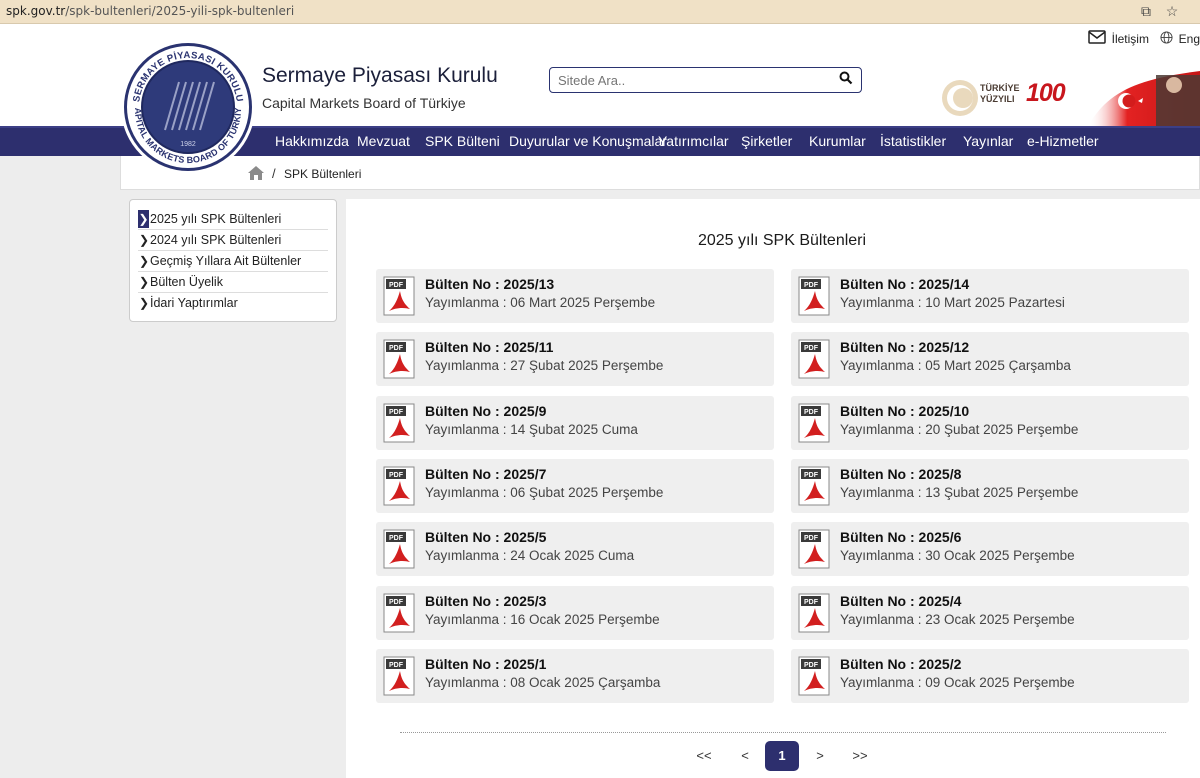 The image size is (1200, 778). What do you see at coordinates (485, 411) in the screenshot?
I see `bulletin-title: Bülten No : 2025/9` at bounding box center [485, 411].